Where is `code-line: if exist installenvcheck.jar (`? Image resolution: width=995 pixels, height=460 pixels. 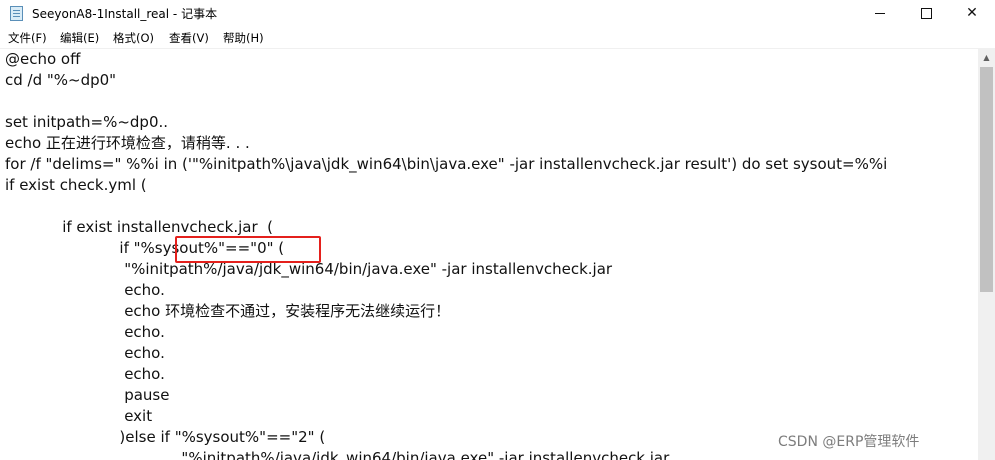
code-line: if exist installenvcheck.jar ( is located at coordinates (139, 227).